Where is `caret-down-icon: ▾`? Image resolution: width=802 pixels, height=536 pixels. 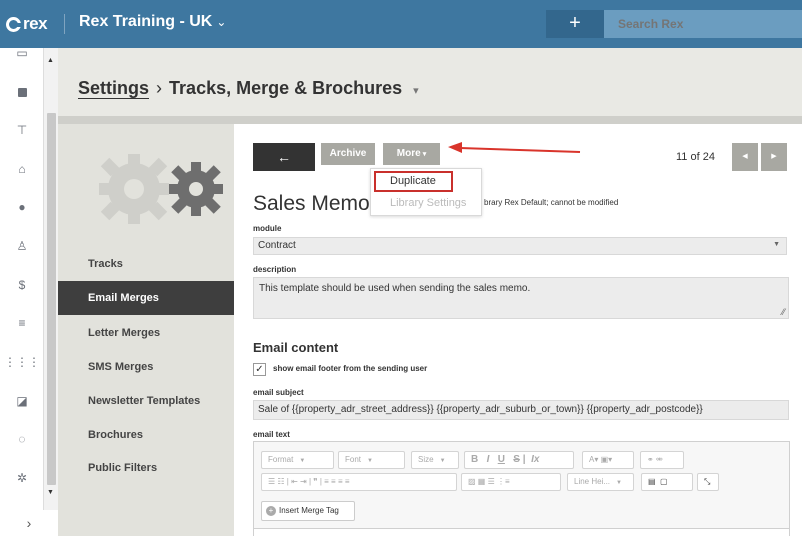
caret-down-icon: ▾ is located at coordinates (424, 154).